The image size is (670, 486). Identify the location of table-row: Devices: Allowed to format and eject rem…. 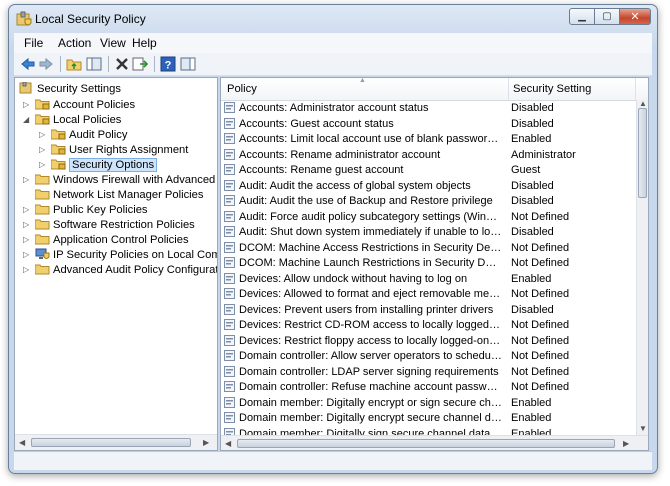
(428, 295).